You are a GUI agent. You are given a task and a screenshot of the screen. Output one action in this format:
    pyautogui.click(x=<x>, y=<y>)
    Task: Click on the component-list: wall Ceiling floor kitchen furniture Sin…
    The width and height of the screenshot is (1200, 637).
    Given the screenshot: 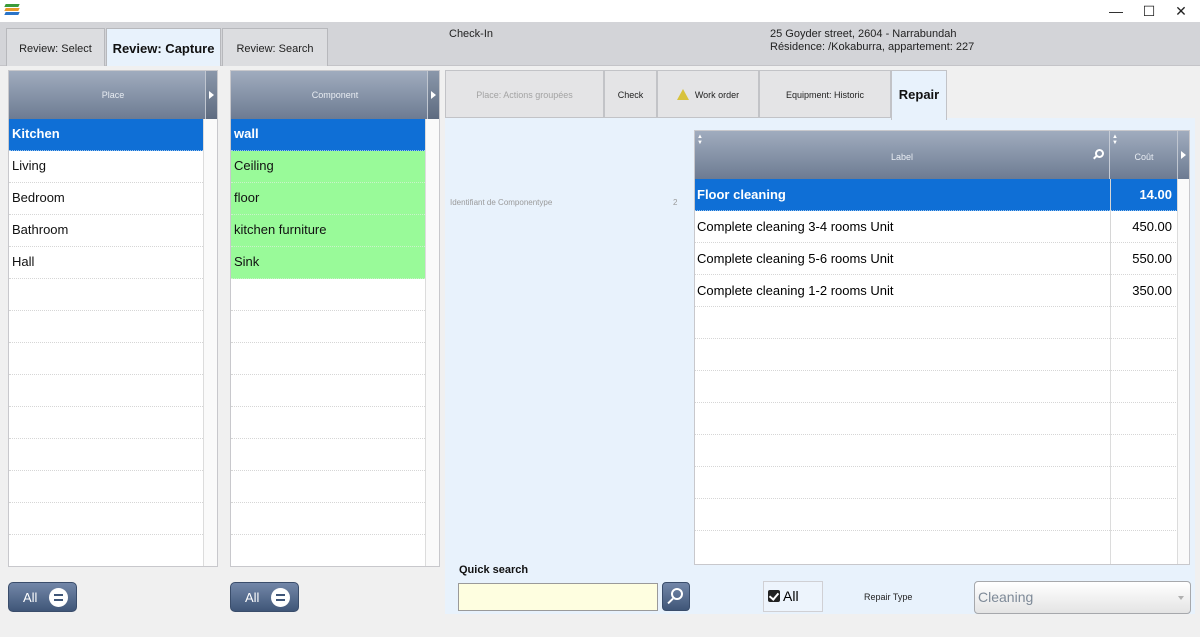 What is the action you would take?
    pyautogui.click(x=328, y=343)
    